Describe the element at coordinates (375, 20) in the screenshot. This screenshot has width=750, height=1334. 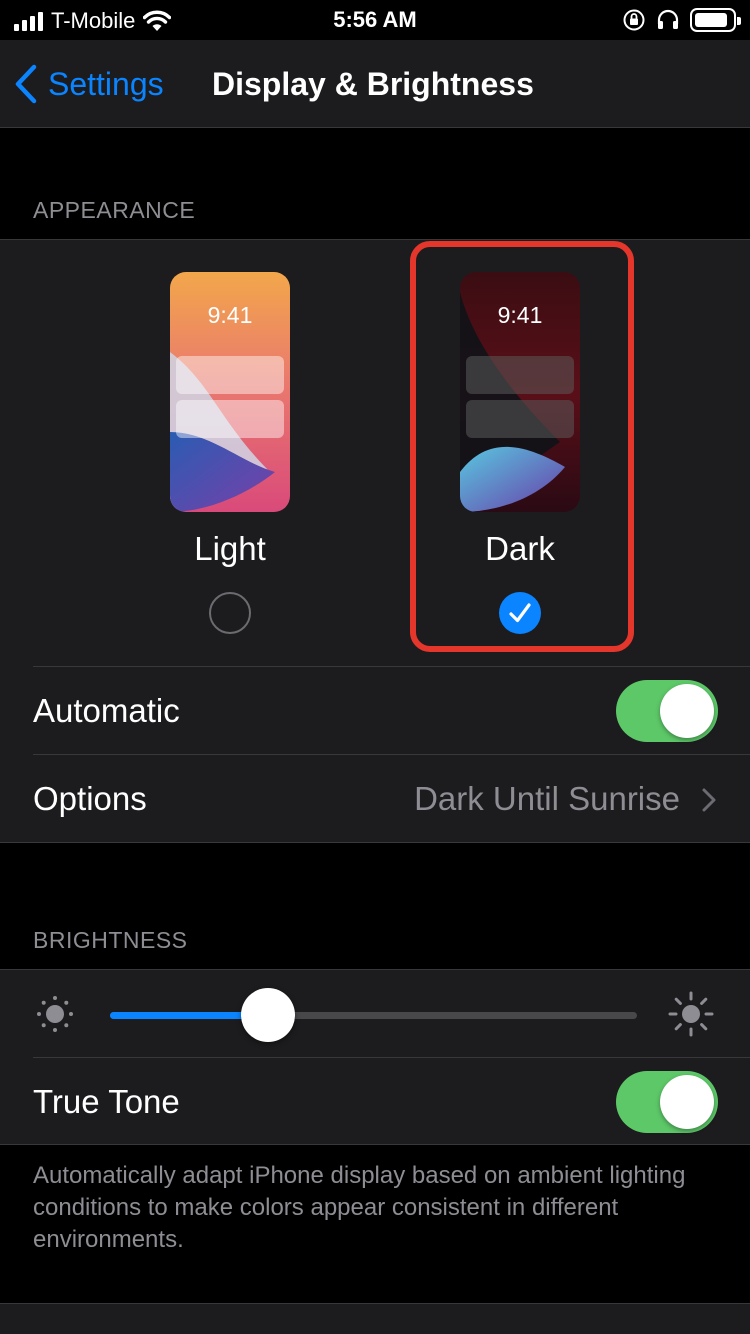
I see `status-bar: T-Mobile 5:56 AM` at that location.